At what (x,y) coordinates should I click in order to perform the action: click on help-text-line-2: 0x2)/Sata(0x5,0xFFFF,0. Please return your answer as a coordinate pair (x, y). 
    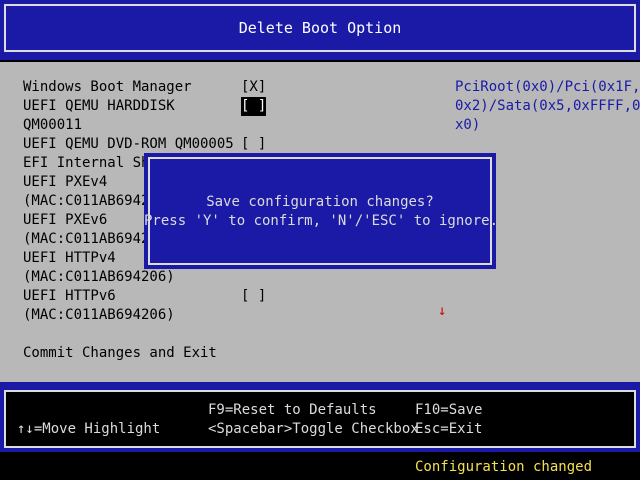
    Looking at the image, I should click on (547, 106).